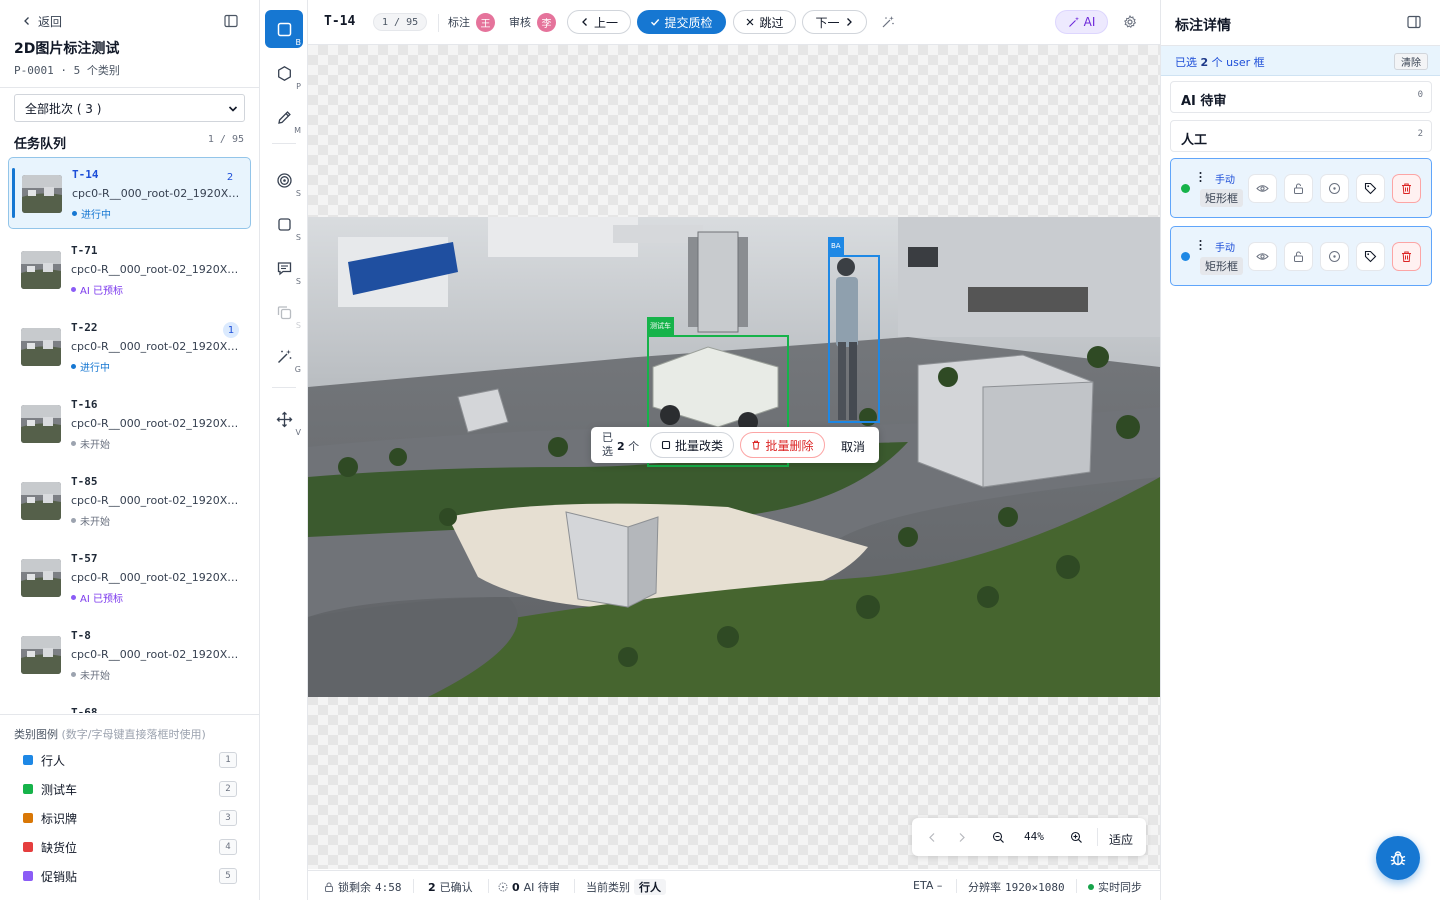  I want to click on selected-count-value: 2, so click(621, 446).